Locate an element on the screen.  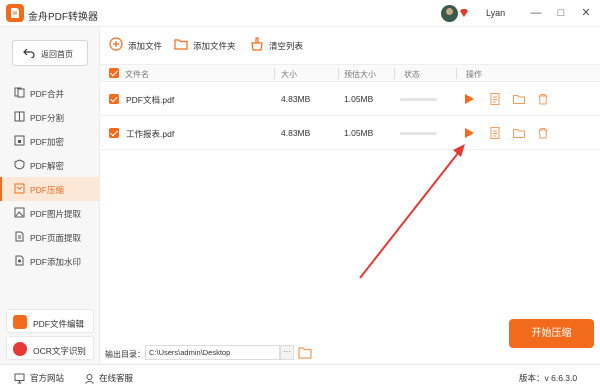
header-name: 文件名 is located at coordinates (137, 74).